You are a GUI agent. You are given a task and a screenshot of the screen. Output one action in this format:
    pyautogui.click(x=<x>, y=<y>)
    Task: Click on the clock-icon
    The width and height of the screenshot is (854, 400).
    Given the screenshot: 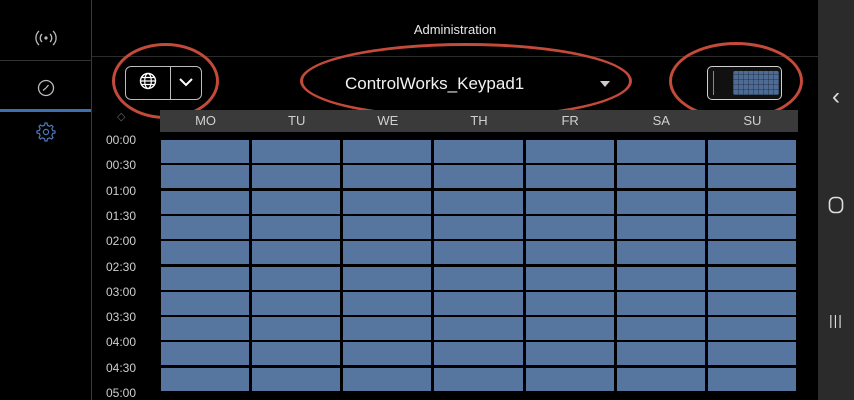 What is the action you would take?
    pyautogui.click(x=46, y=90)
    